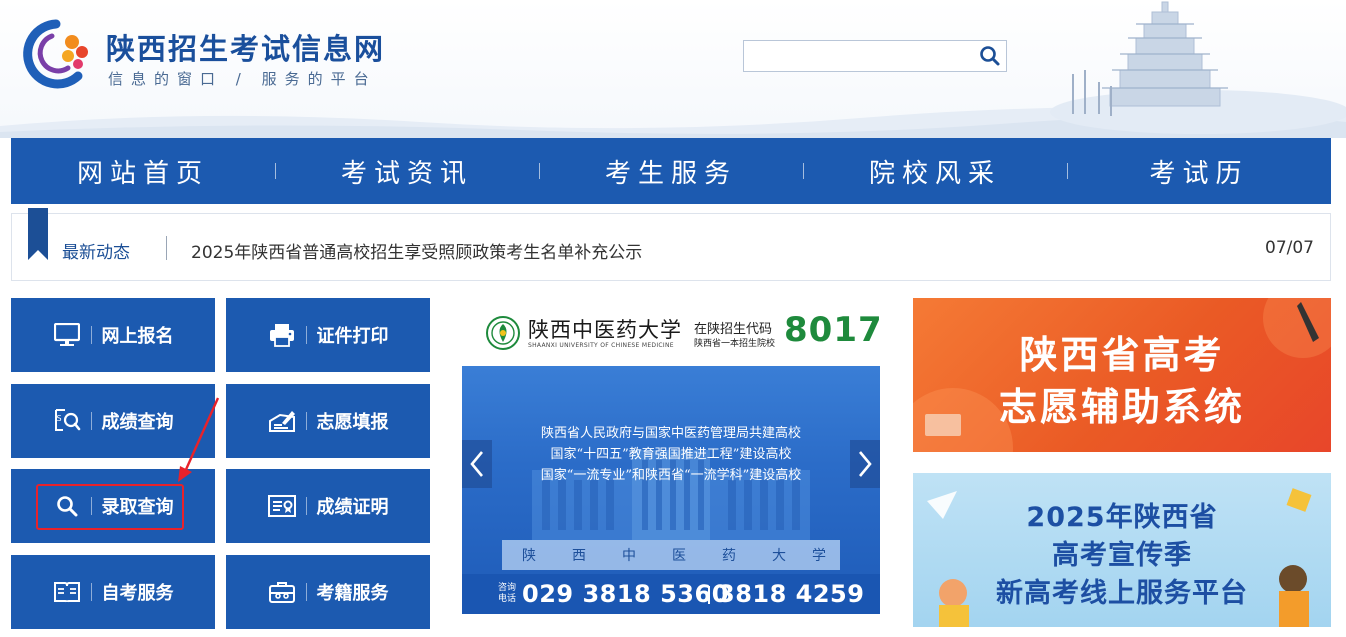 This screenshot has height=637, width=1346. I want to click on university-line-1: 陕西省人民政府与国家中医药管理局共建高校, so click(670, 433).